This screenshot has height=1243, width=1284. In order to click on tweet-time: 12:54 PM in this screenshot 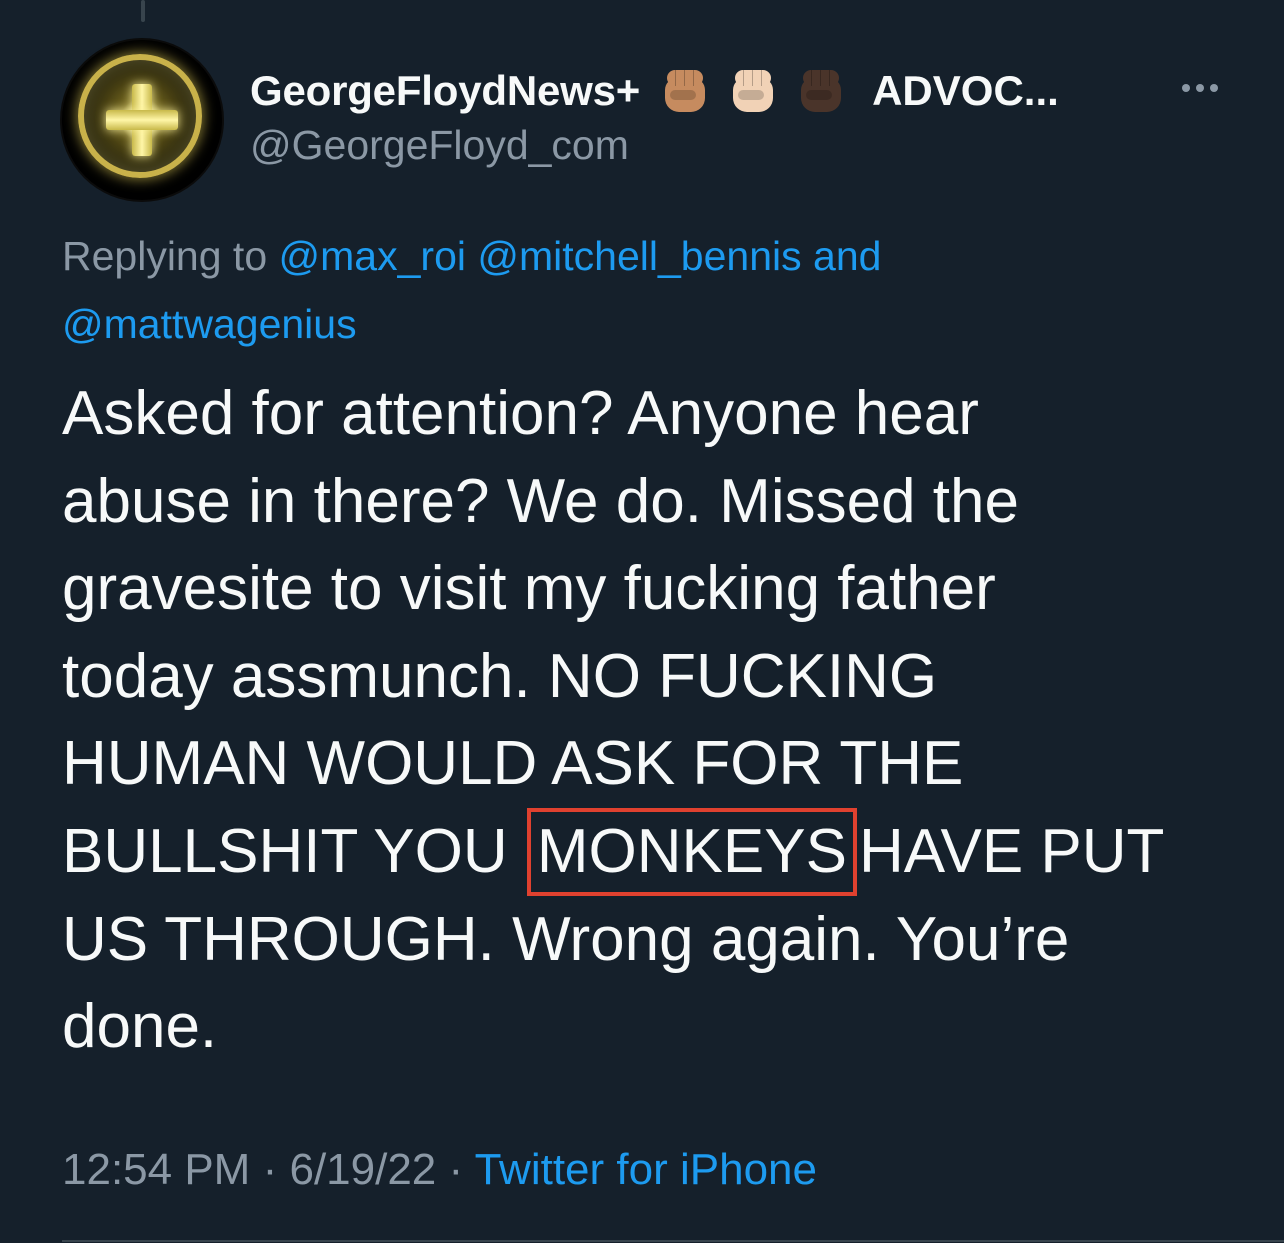, I will do `click(156, 1169)`.